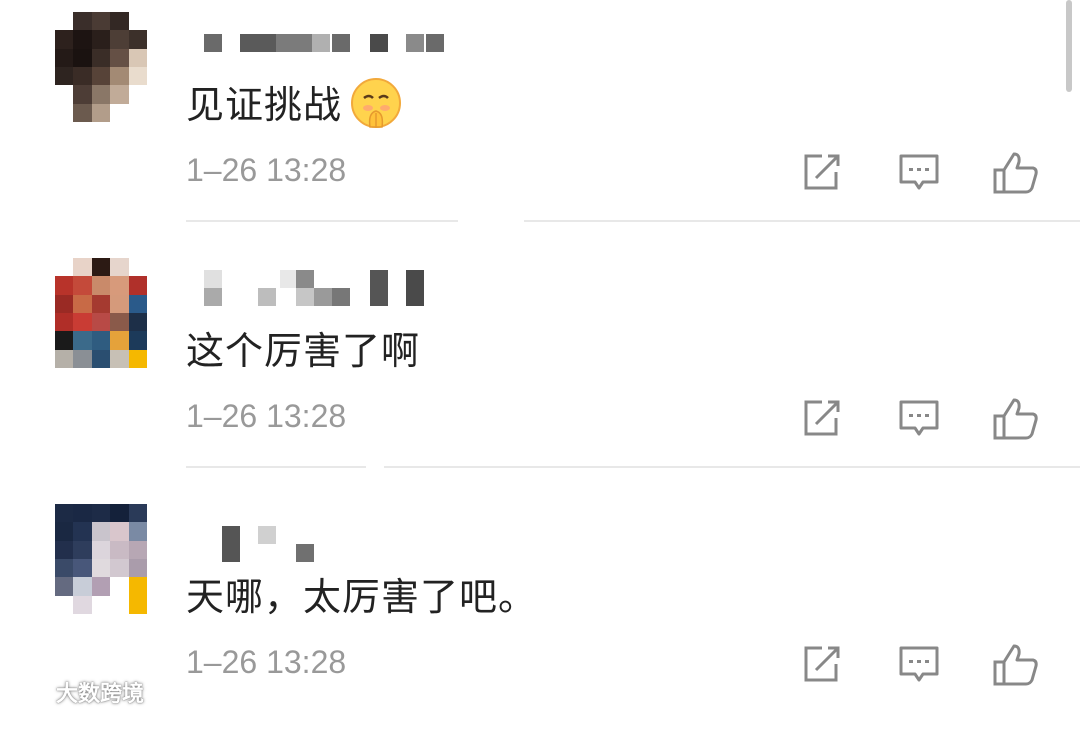  What do you see at coordinates (30, 692) in the screenshot?
I see `watermark-logo-icon` at bounding box center [30, 692].